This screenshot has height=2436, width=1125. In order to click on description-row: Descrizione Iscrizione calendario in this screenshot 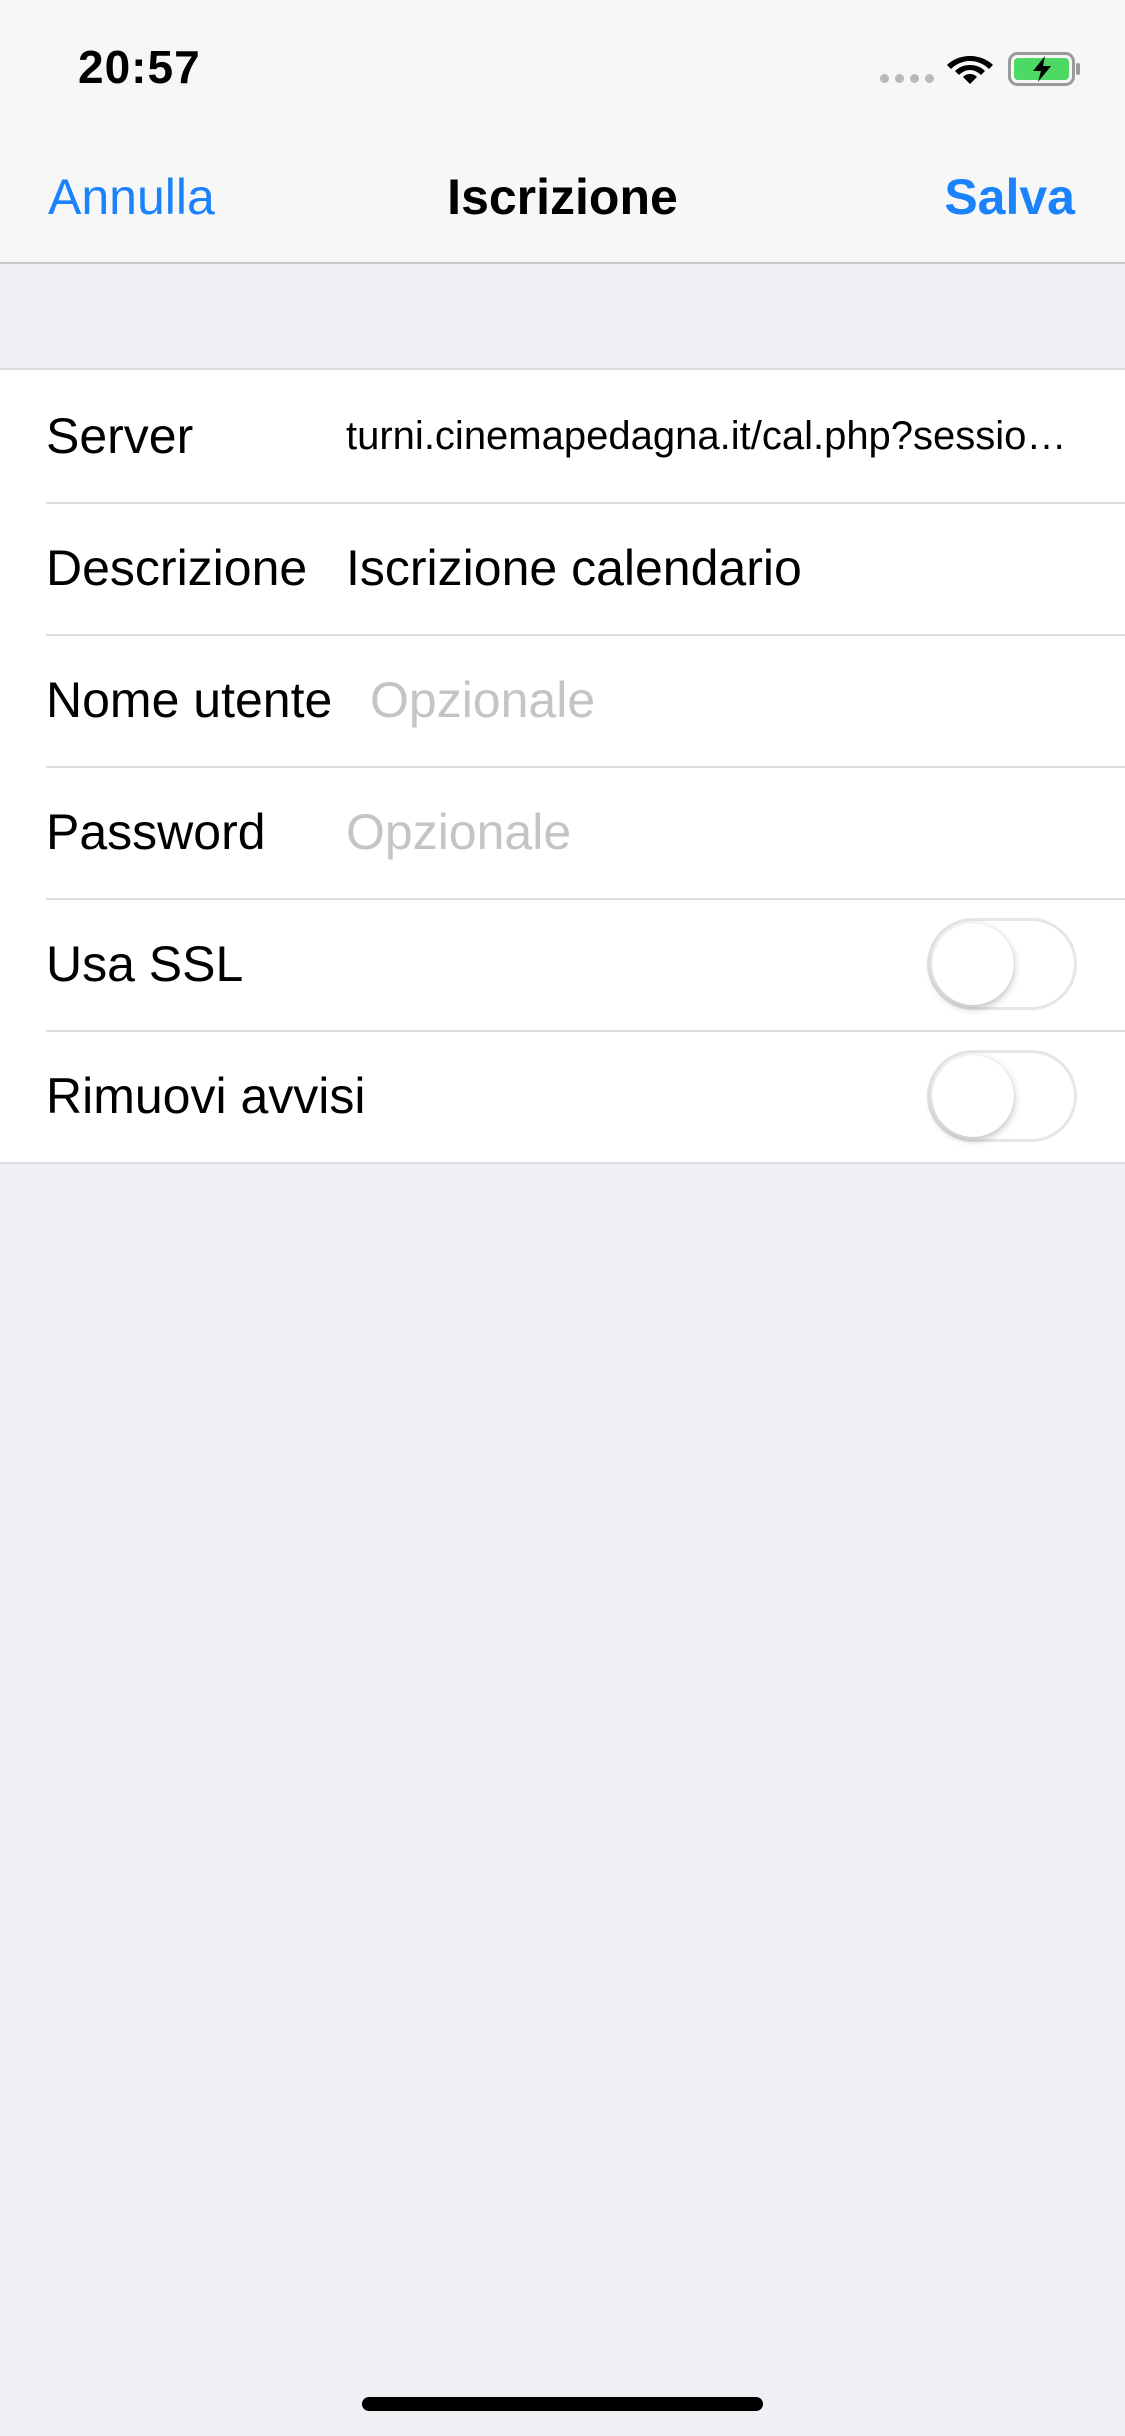, I will do `click(562, 568)`.